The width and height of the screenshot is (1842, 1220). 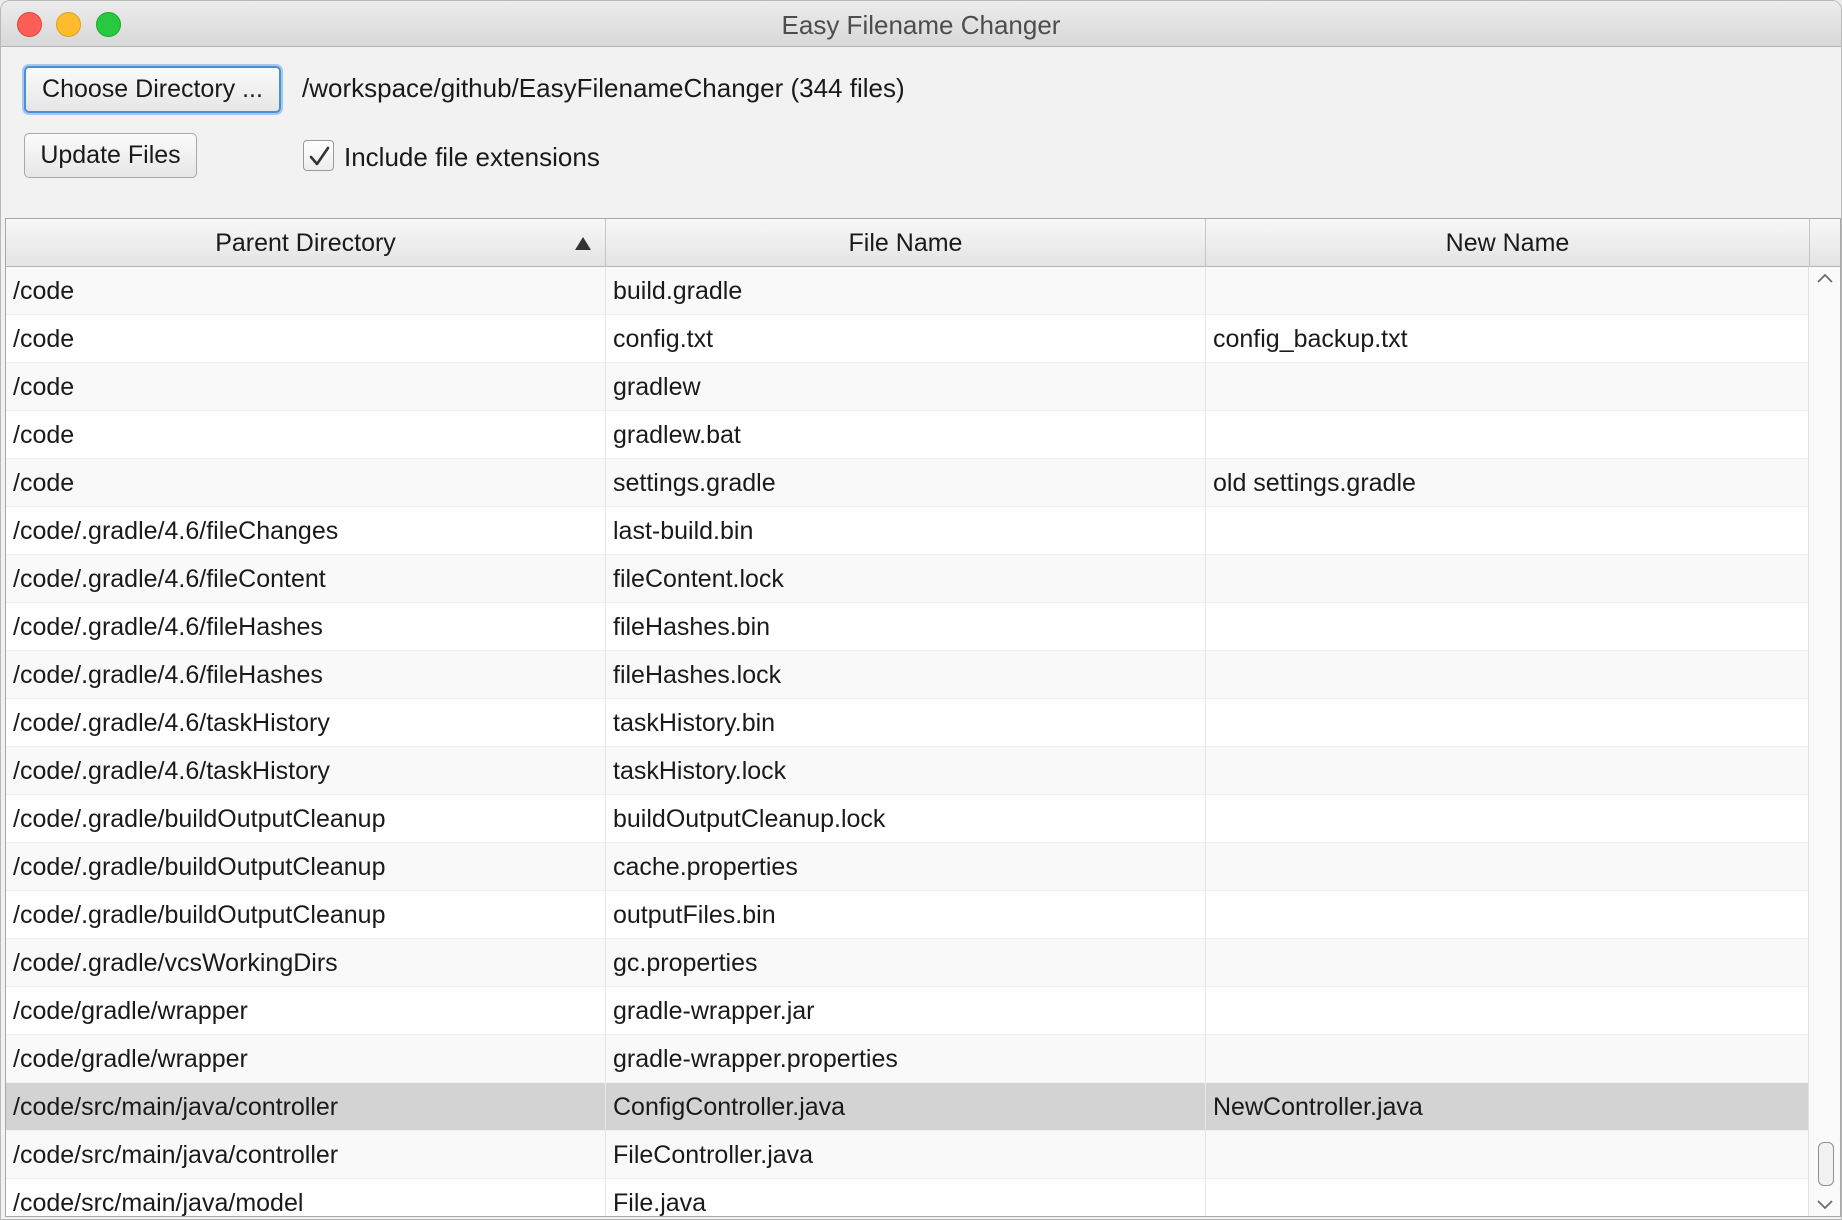 I want to click on file-name-cell: gradlew.bat, so click(x=906, y=435).